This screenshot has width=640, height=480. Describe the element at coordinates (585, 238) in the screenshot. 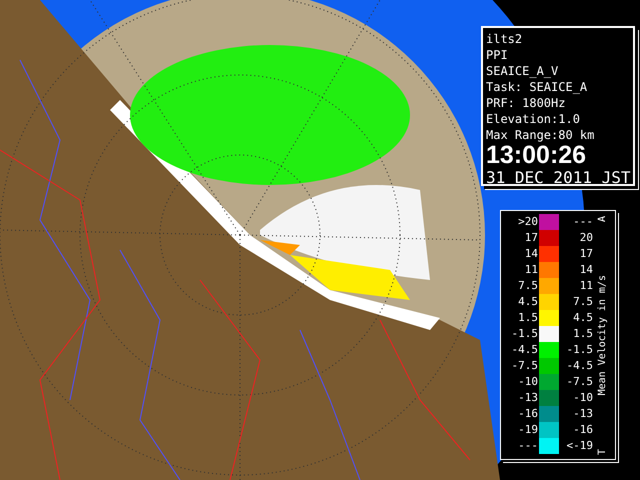

I see `legend-label: 20` at that location.